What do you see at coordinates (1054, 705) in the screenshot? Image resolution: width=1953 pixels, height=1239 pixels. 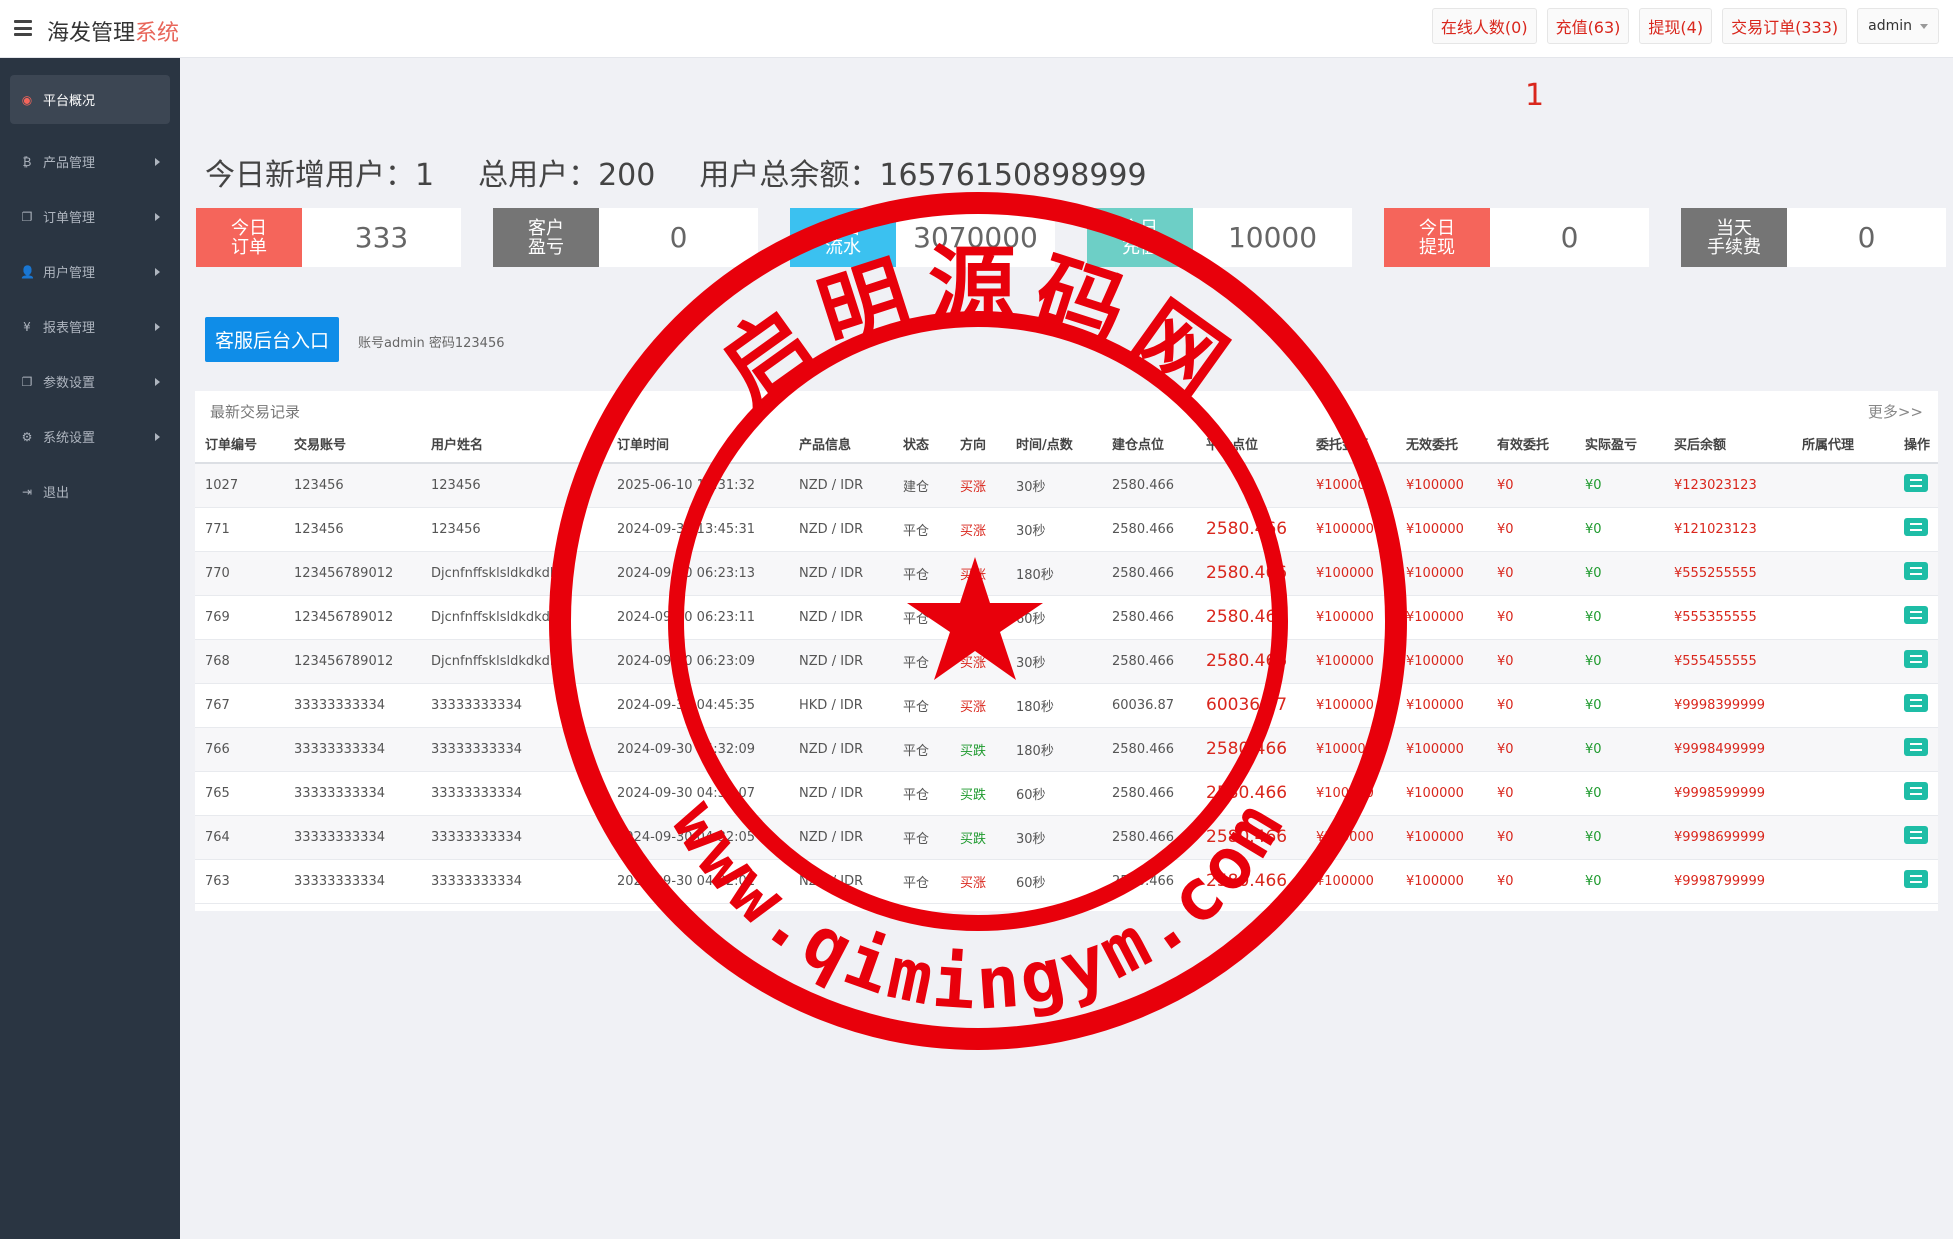 I see `table-cell: 180秒` at bounding box center [1054, 705].